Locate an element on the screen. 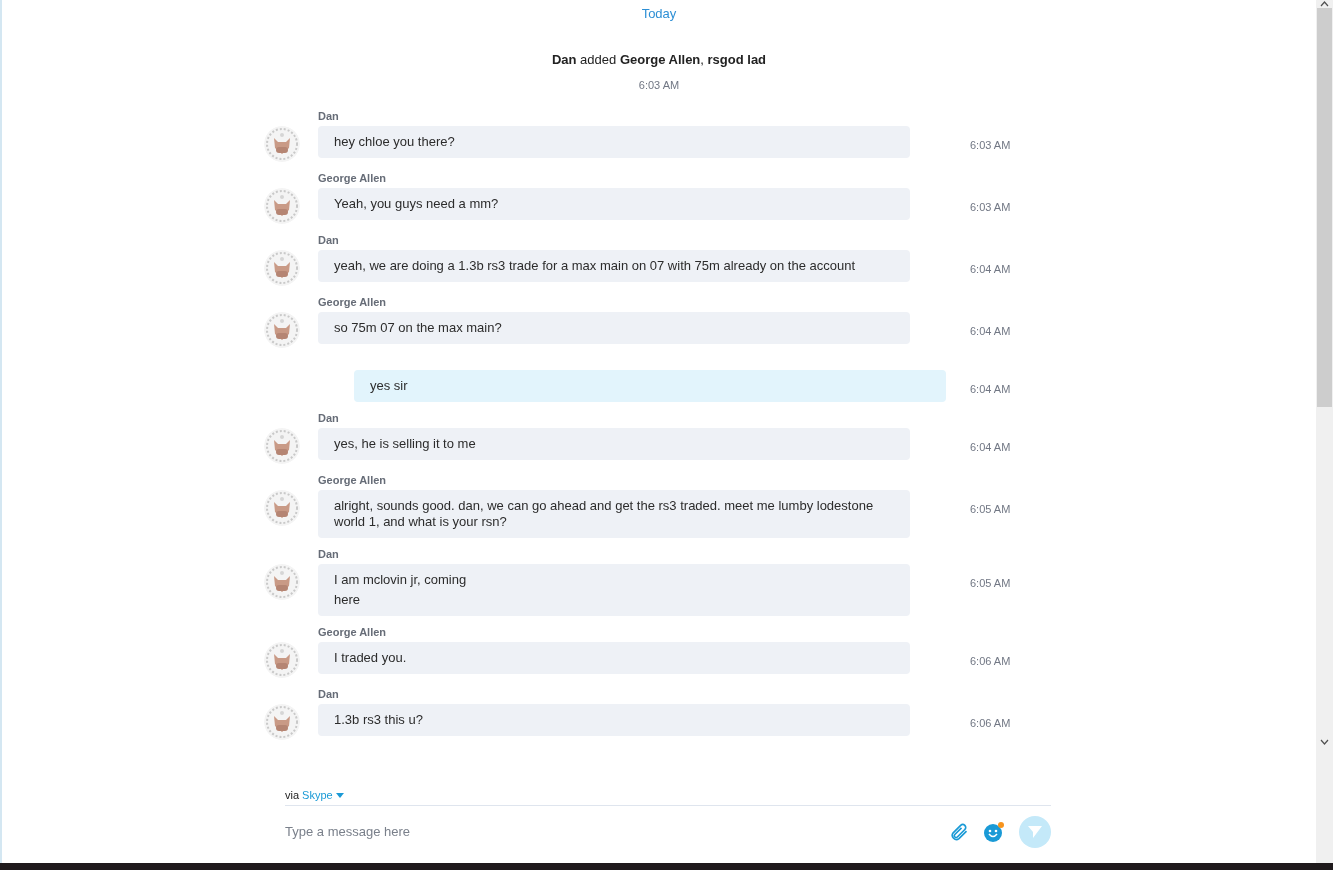  day-label: Today is located at coordinates (659, 14).